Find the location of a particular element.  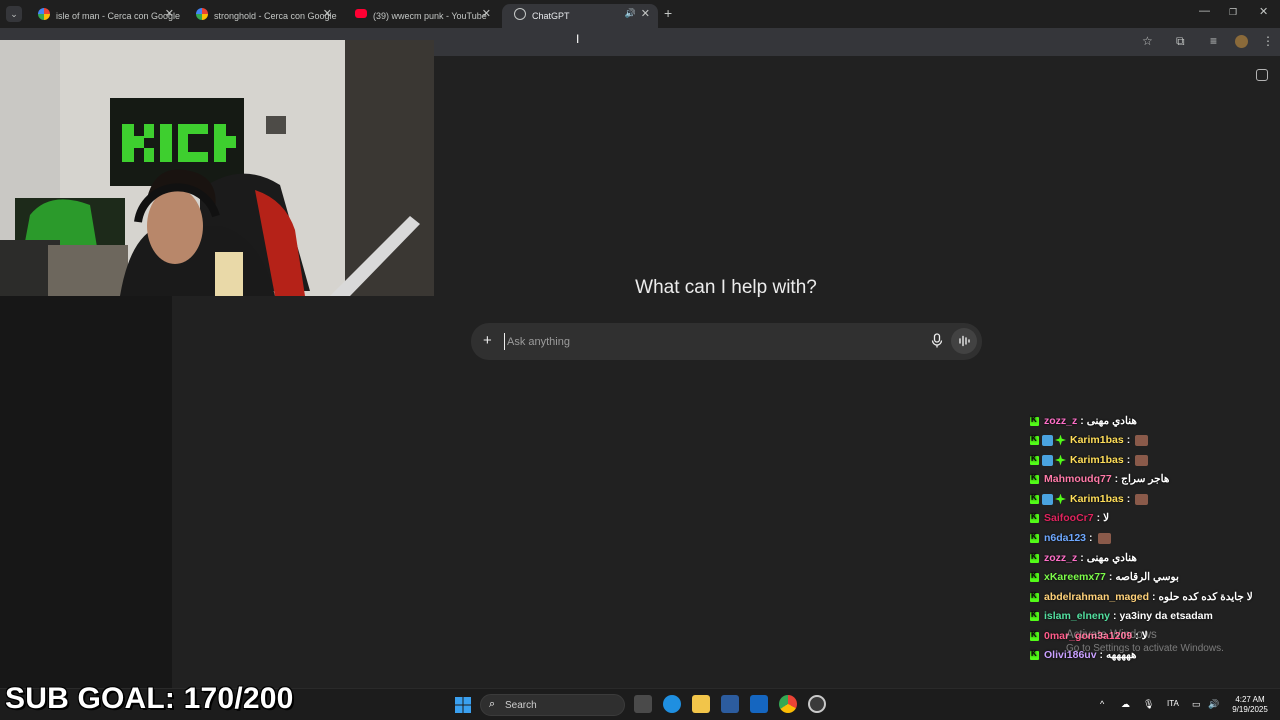

extensions-icon: ⧉ is located at coordinates (1180, 41).